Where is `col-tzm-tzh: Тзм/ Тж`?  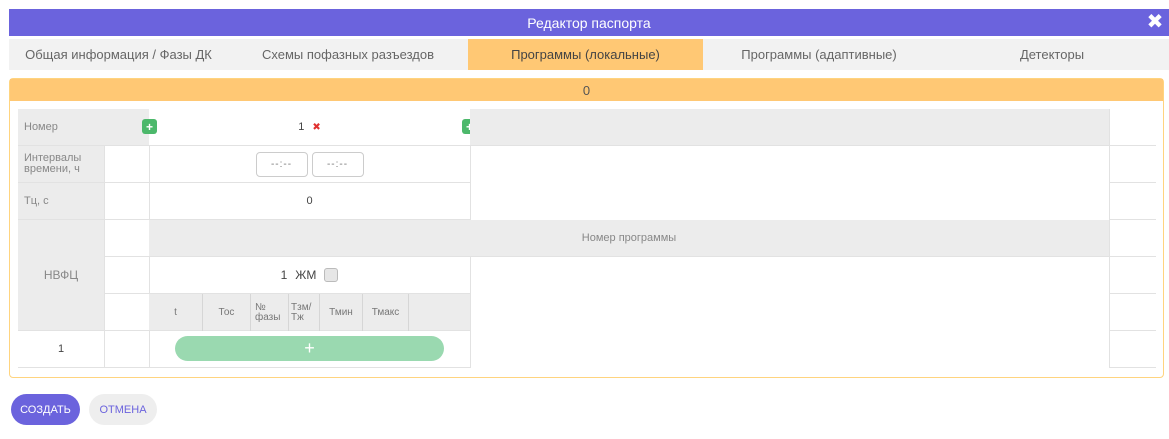 col-tzm-tzh: Тзм/ Тж is located at coordinates (304, 312).